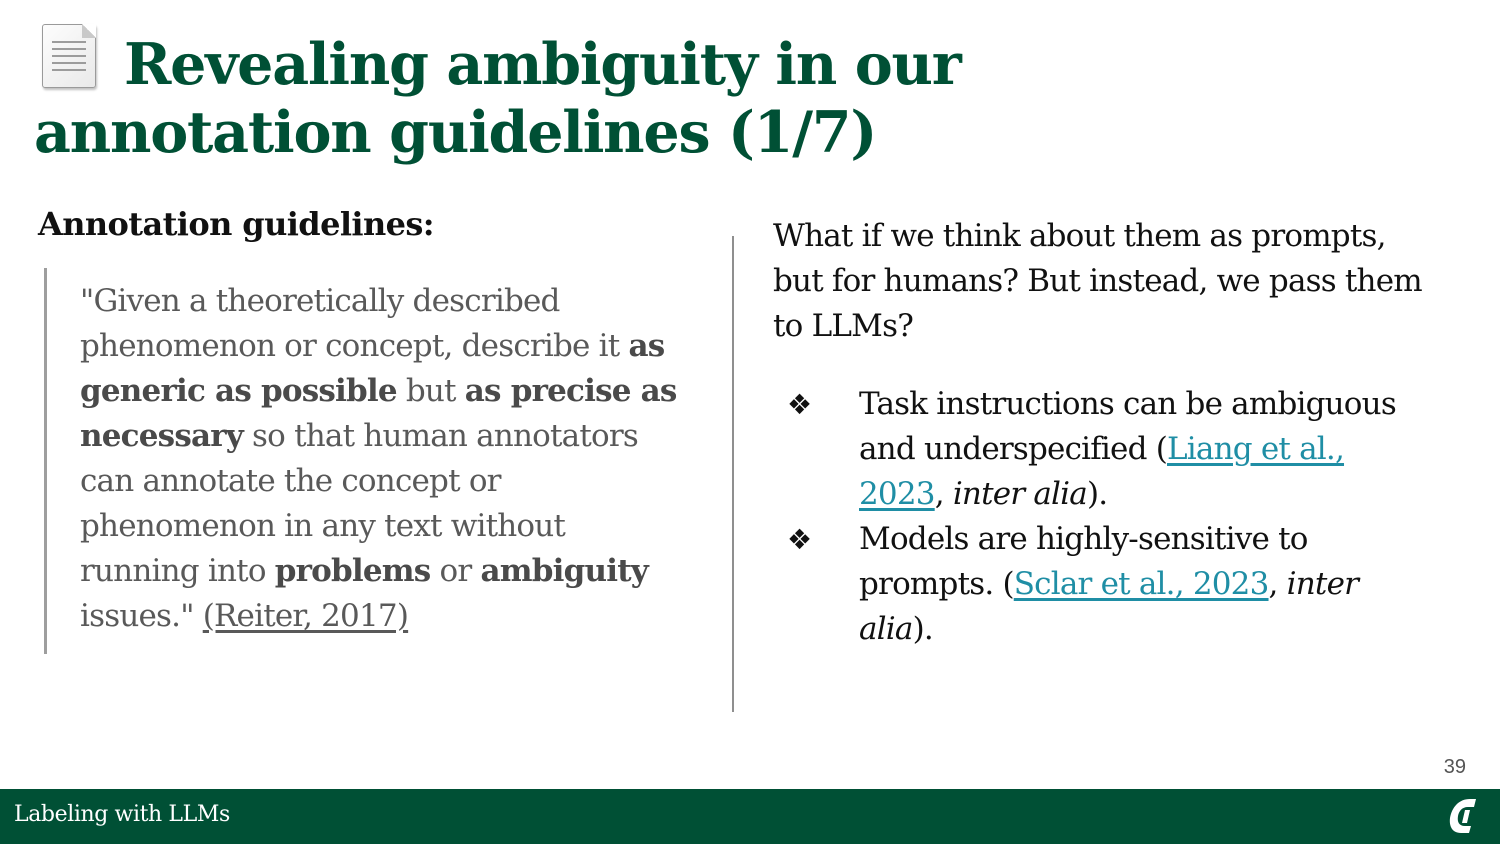 The image size is (1500, 844). What do you see at coordinates (1020, 494) in the screenshot?
I see `bullet-italic: inter alia` at bounding box center [1020, 494].